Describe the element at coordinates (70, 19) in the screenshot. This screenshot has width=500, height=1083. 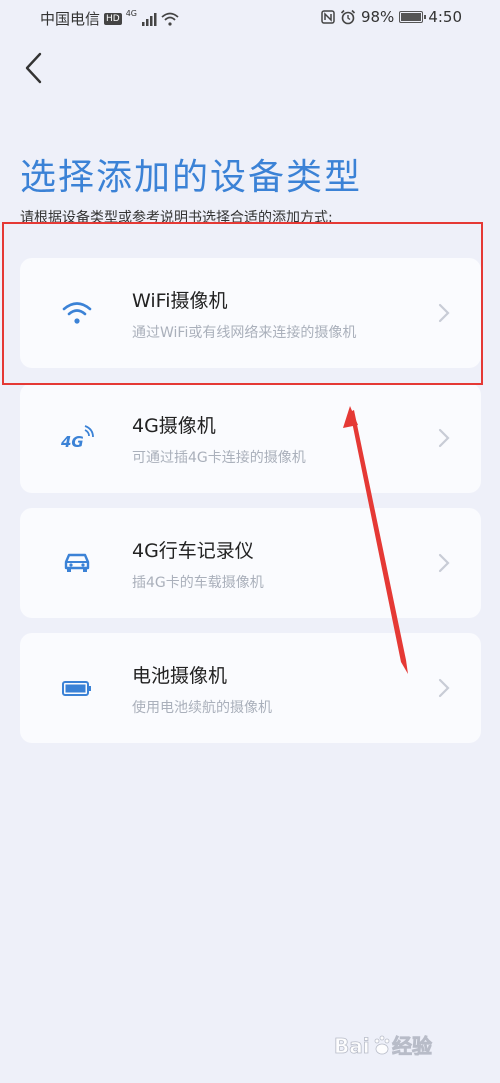
I see `carrier-label: 中国电信` at that location.